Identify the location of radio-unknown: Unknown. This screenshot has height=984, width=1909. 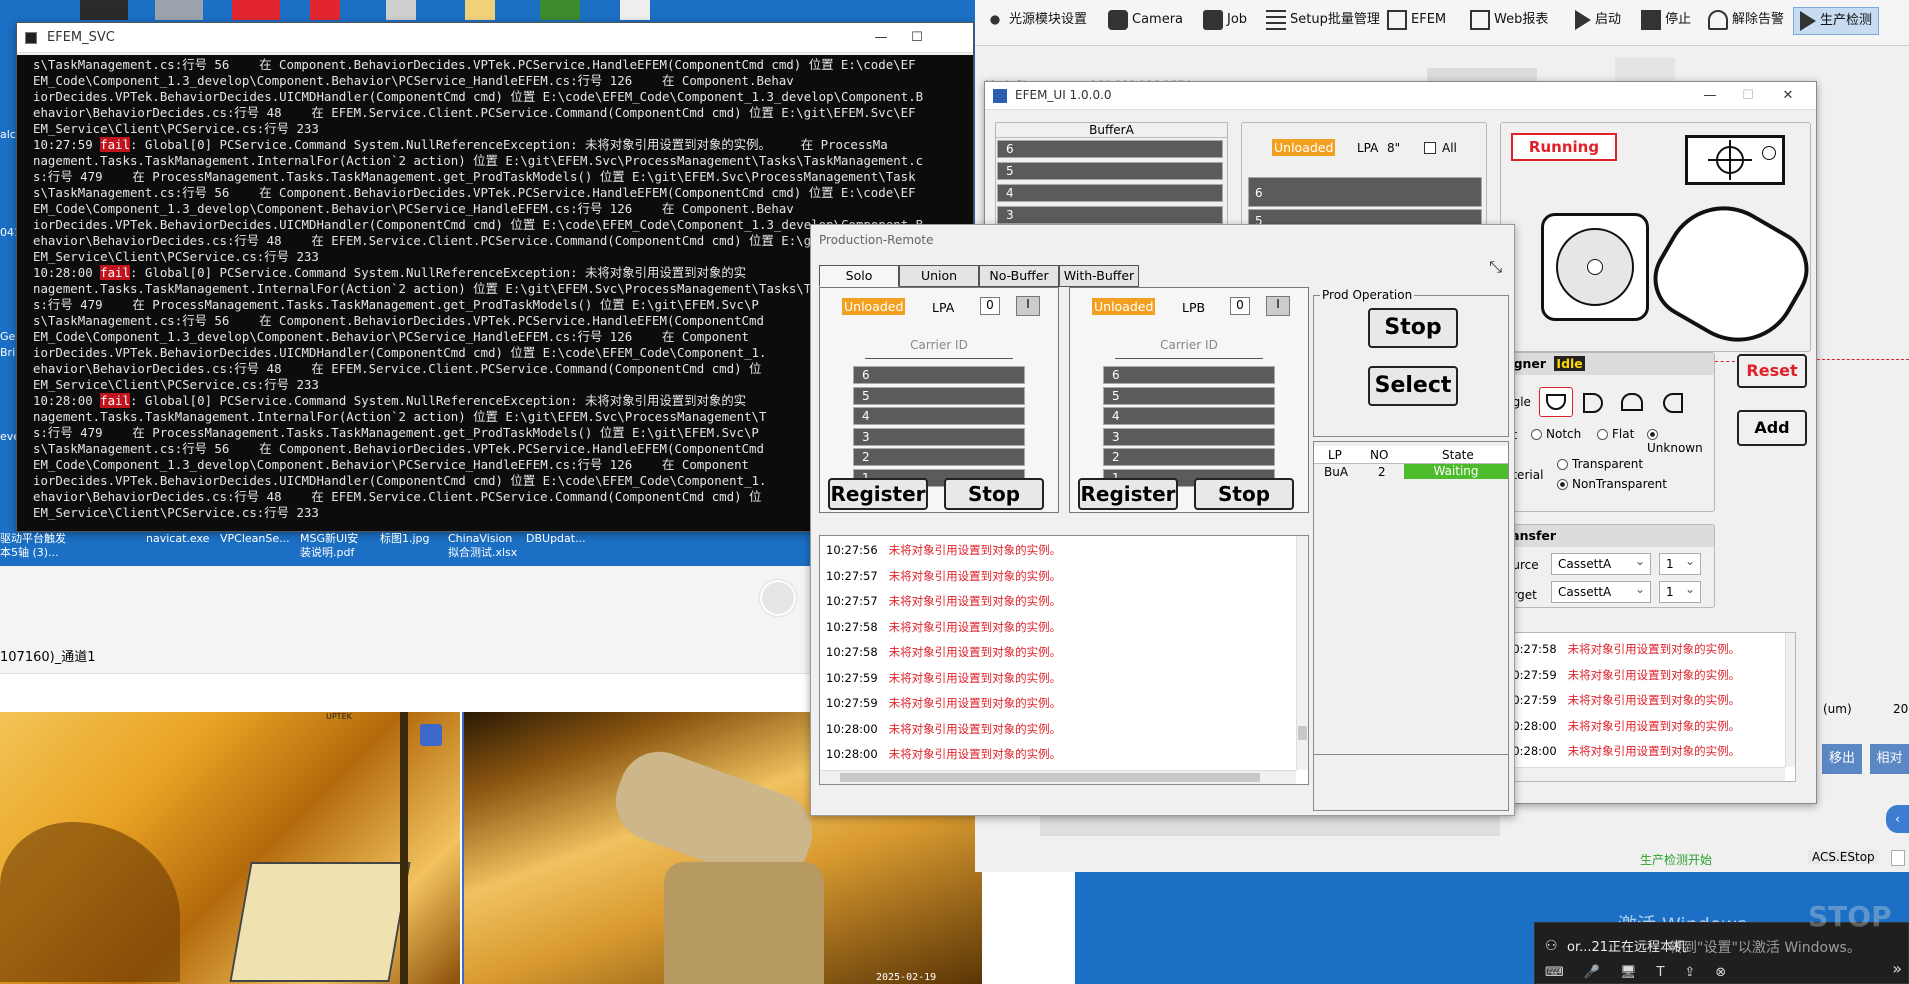
(1680, 441).